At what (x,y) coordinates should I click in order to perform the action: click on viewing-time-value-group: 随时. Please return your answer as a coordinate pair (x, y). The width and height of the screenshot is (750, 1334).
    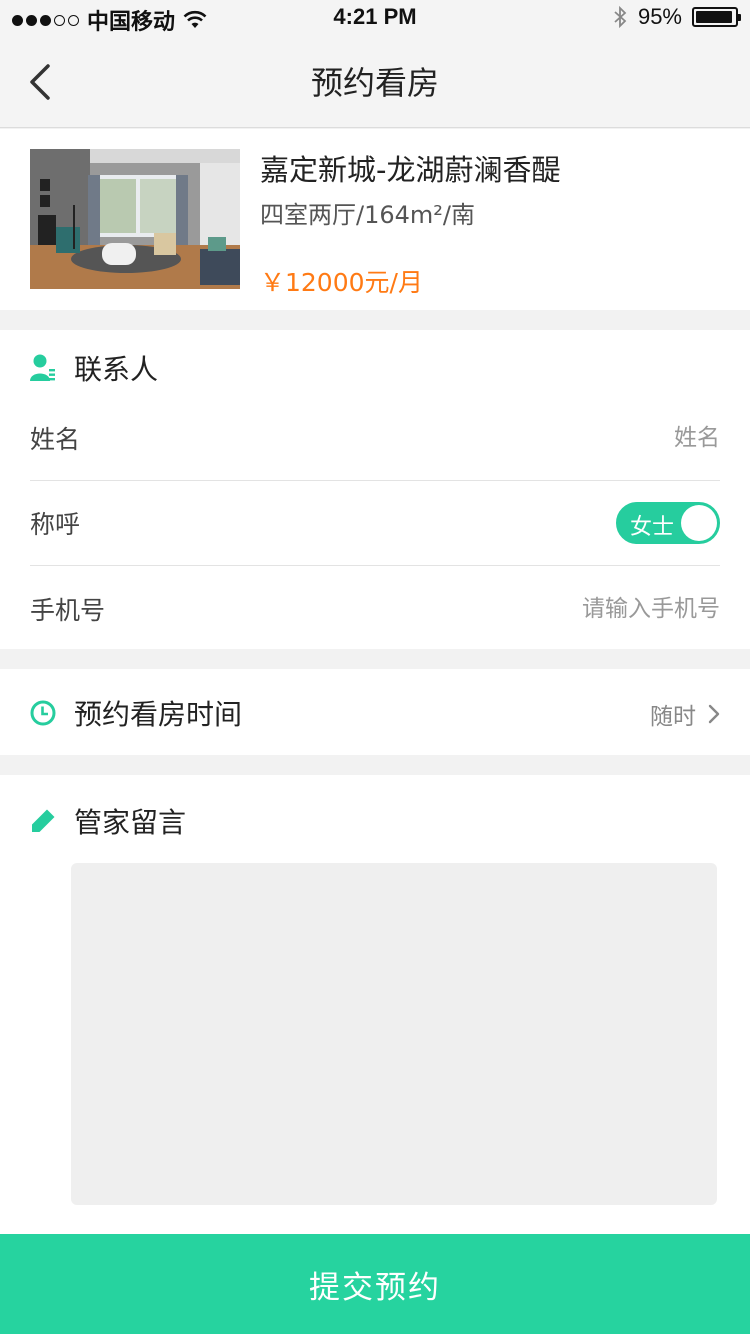
    Looking at the image, I should click on (685, 714).